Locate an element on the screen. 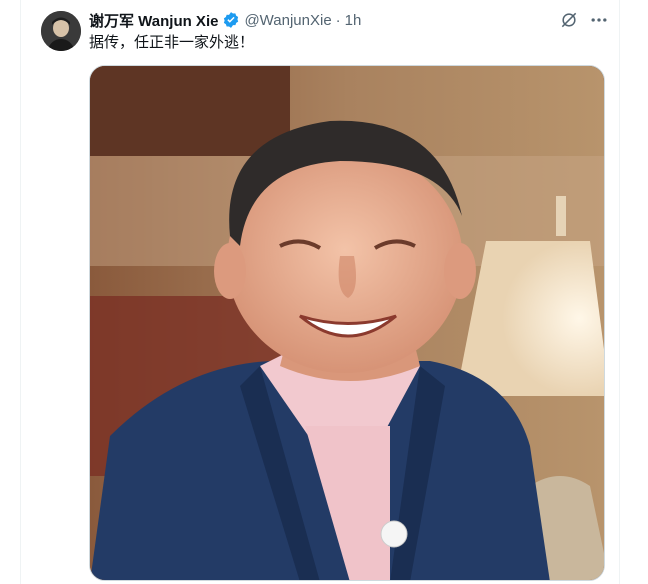 The height and width of the screenshot is (584, 648). avatar is located at coordinates (61, 31).